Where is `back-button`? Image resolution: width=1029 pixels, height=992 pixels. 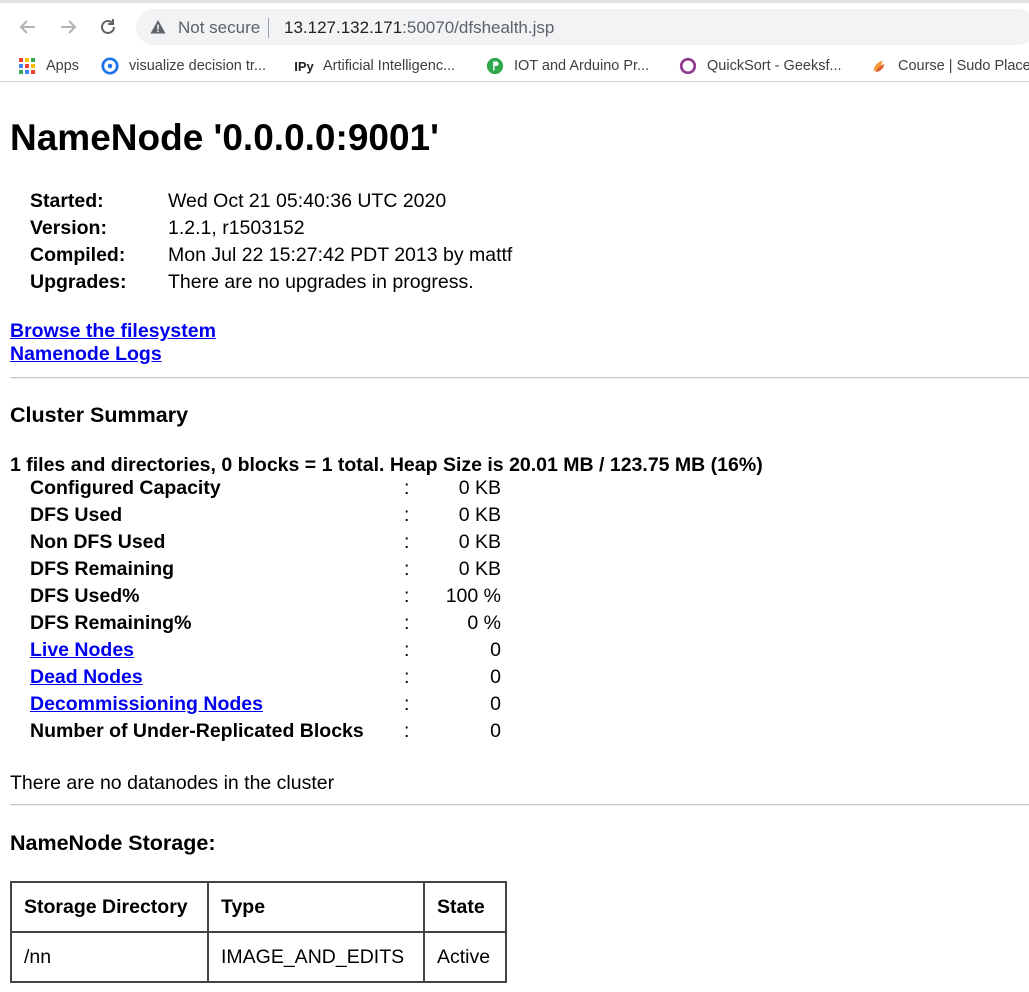 back-button is located at coordinates (28, 27).